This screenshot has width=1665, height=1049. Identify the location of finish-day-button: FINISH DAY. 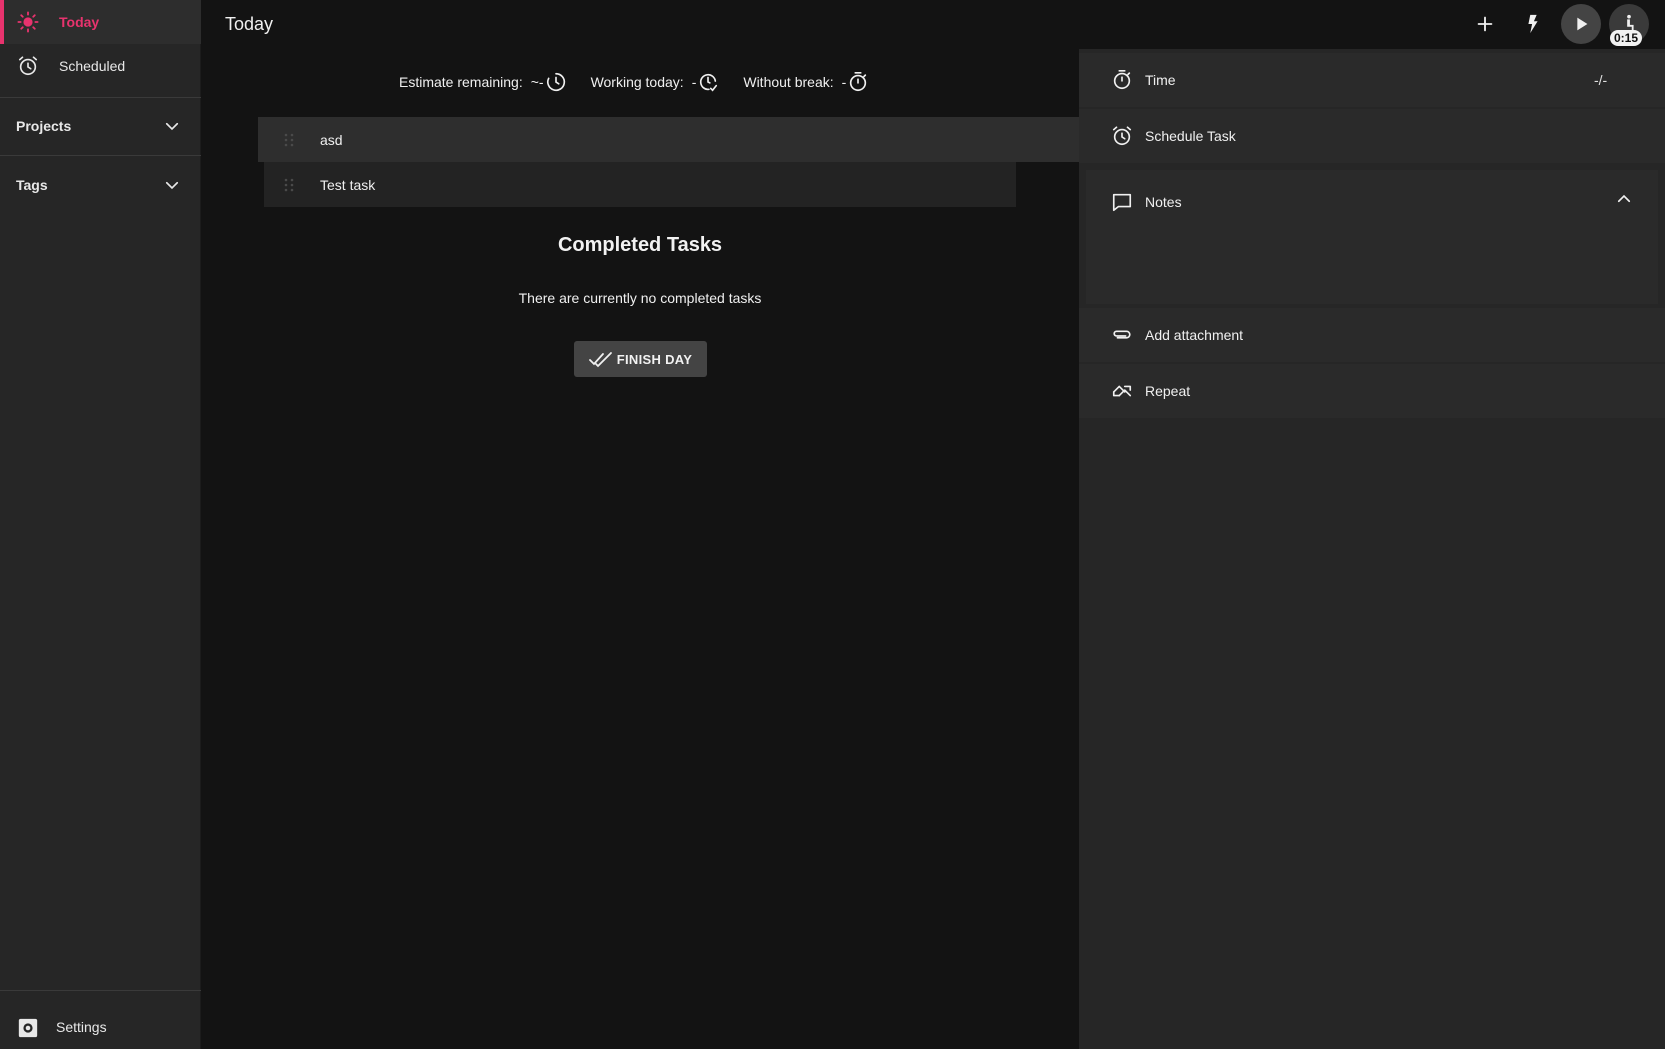
(640, 359).